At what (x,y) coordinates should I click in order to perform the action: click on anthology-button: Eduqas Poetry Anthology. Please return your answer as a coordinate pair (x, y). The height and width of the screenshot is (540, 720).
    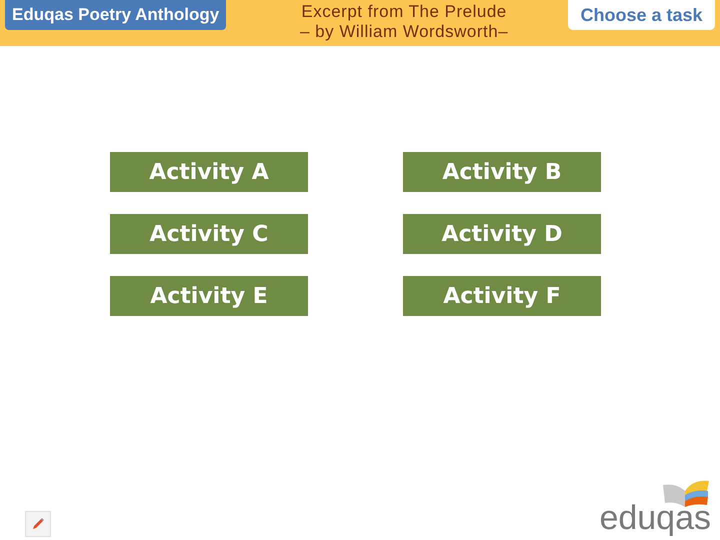
    Looking at the image, I should click on (115, 15).